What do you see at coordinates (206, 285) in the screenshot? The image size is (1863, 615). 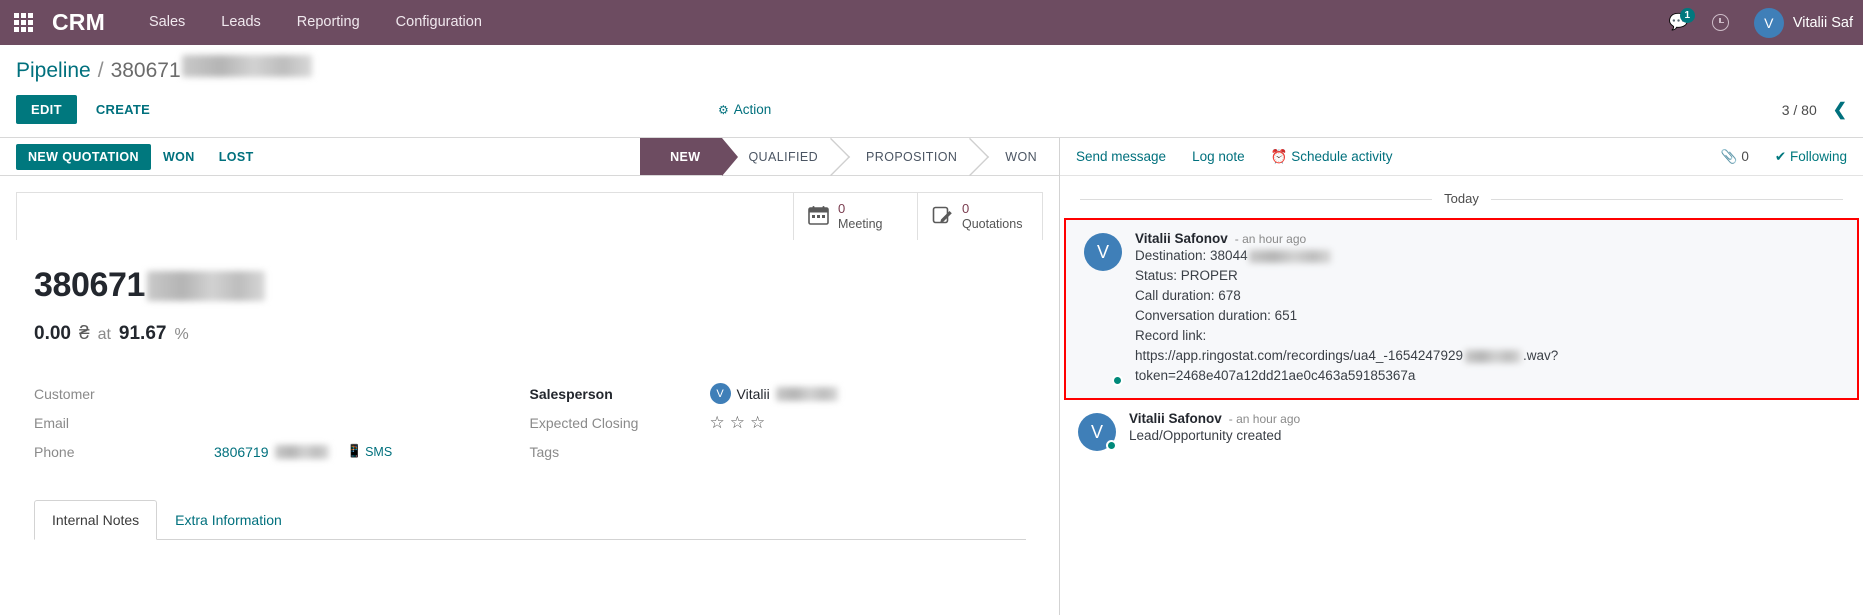 I see `redacted-title-region` at bounding box center [206, 285].